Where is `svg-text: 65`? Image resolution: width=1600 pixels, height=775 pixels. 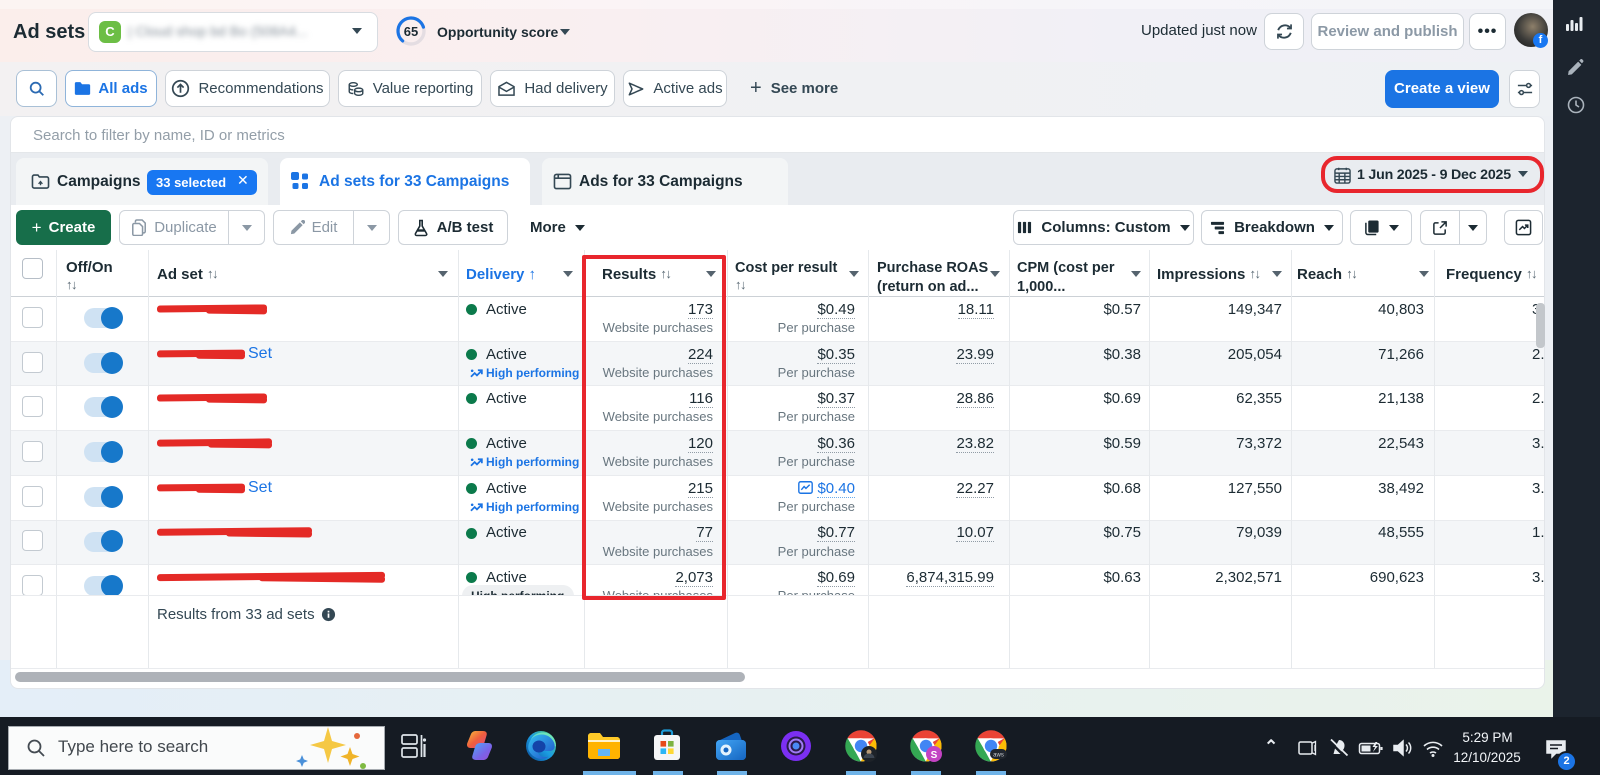
svg-text: 65 is located at coordinates (411, 31).